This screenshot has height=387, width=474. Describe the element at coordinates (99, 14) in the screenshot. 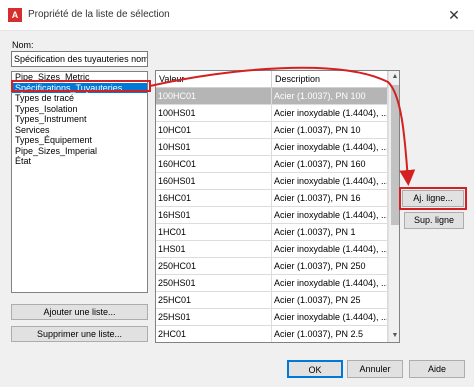

I see `window-title: Propriété de la liste de sélection` at that location.